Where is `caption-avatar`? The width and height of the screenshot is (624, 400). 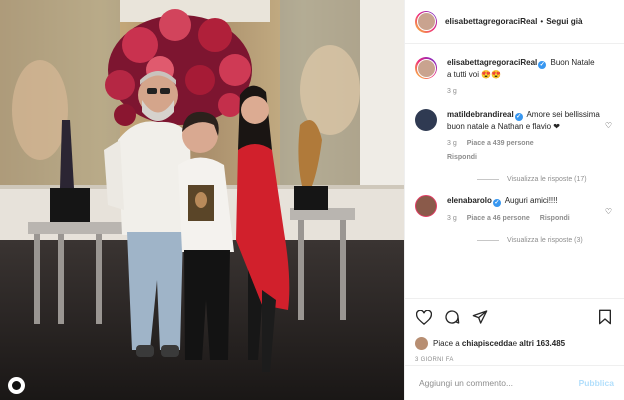
caption-avatar is located at coordinates (426, 68).